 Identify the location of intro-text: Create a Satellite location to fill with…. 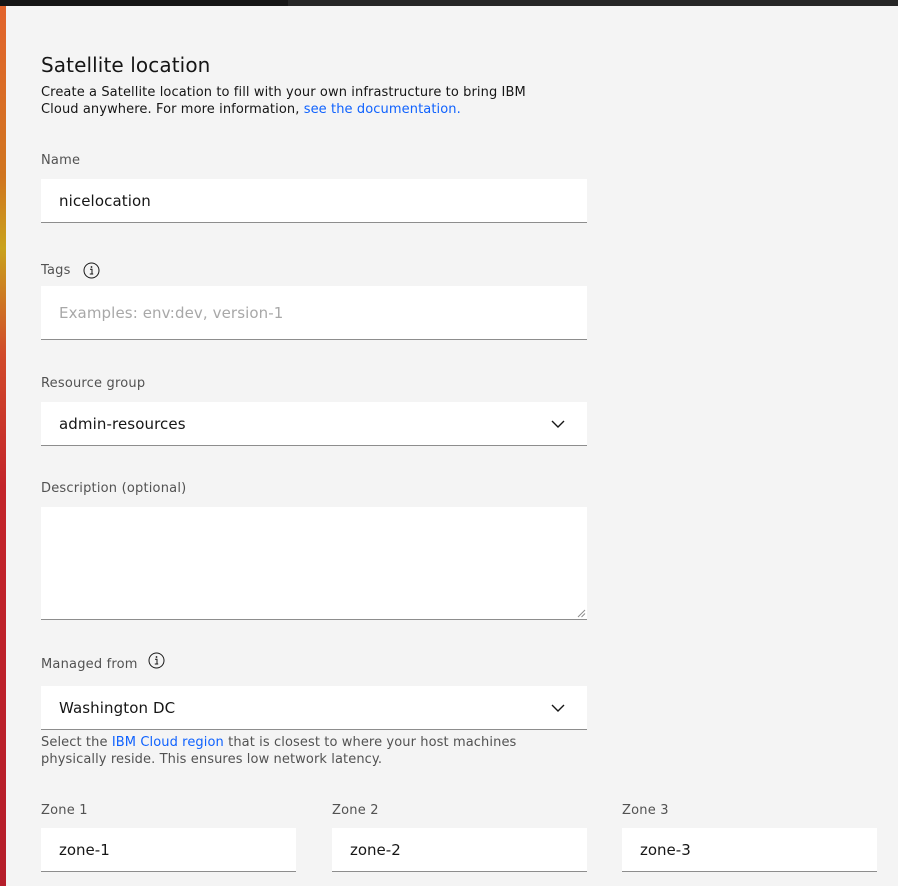
(301, 101).